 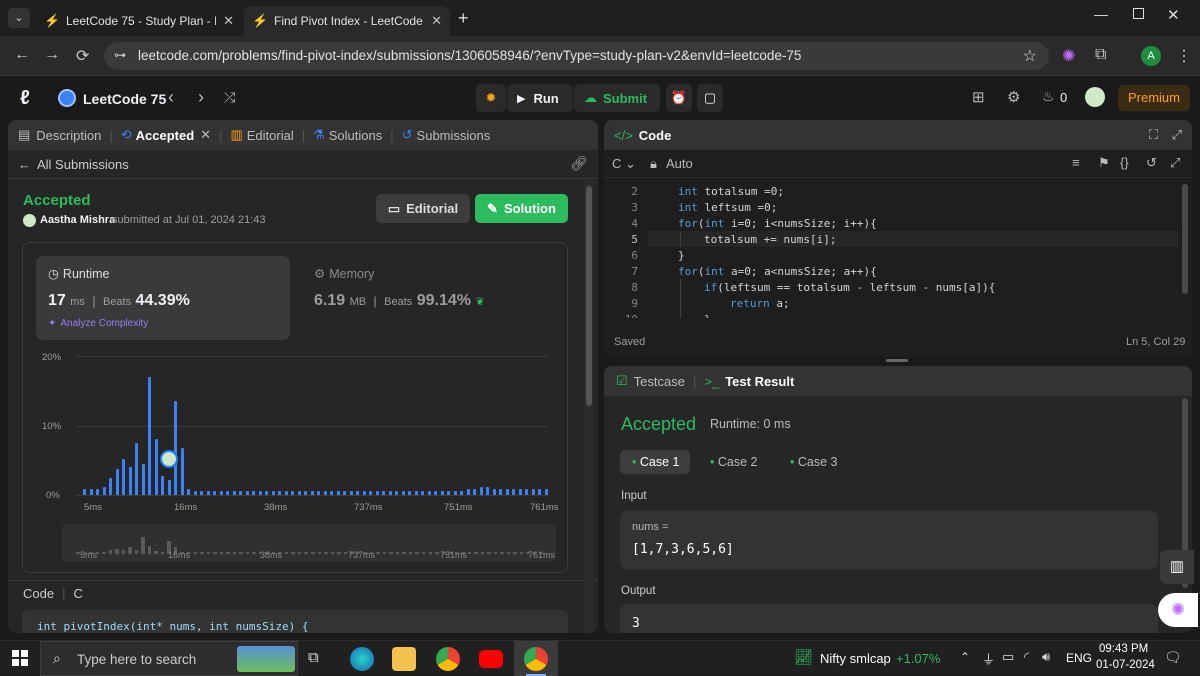 What do you see at coordinates (169, 658) in the screenshot?
I see `taskbar-search-box: ⌕ Type here to search` at bounding box center [169, 658].